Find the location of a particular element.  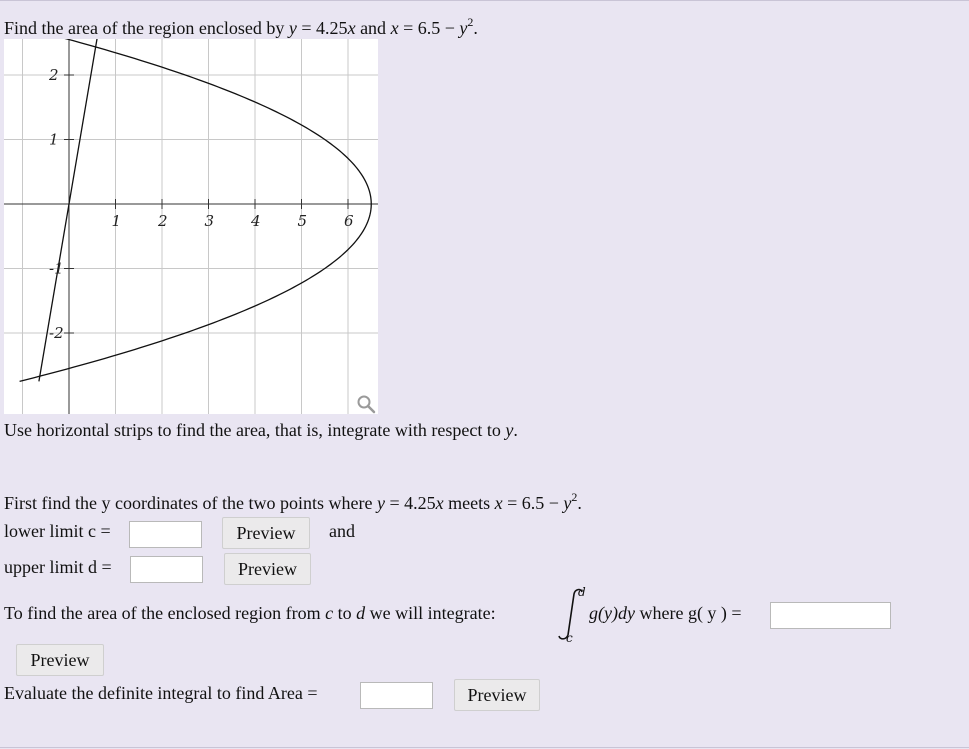

math-var: d is located at coordinates (361, 613).